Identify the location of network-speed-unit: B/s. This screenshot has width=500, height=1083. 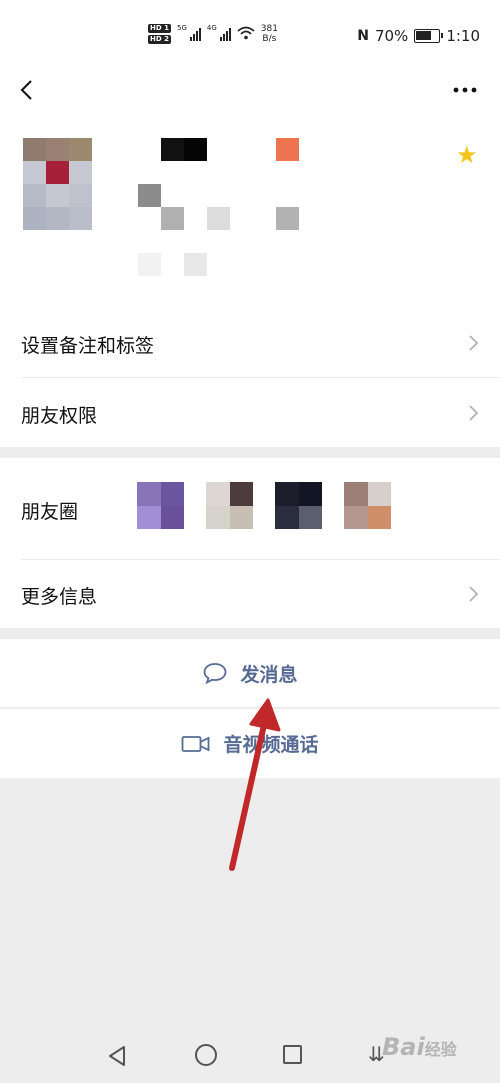
(269, 39).